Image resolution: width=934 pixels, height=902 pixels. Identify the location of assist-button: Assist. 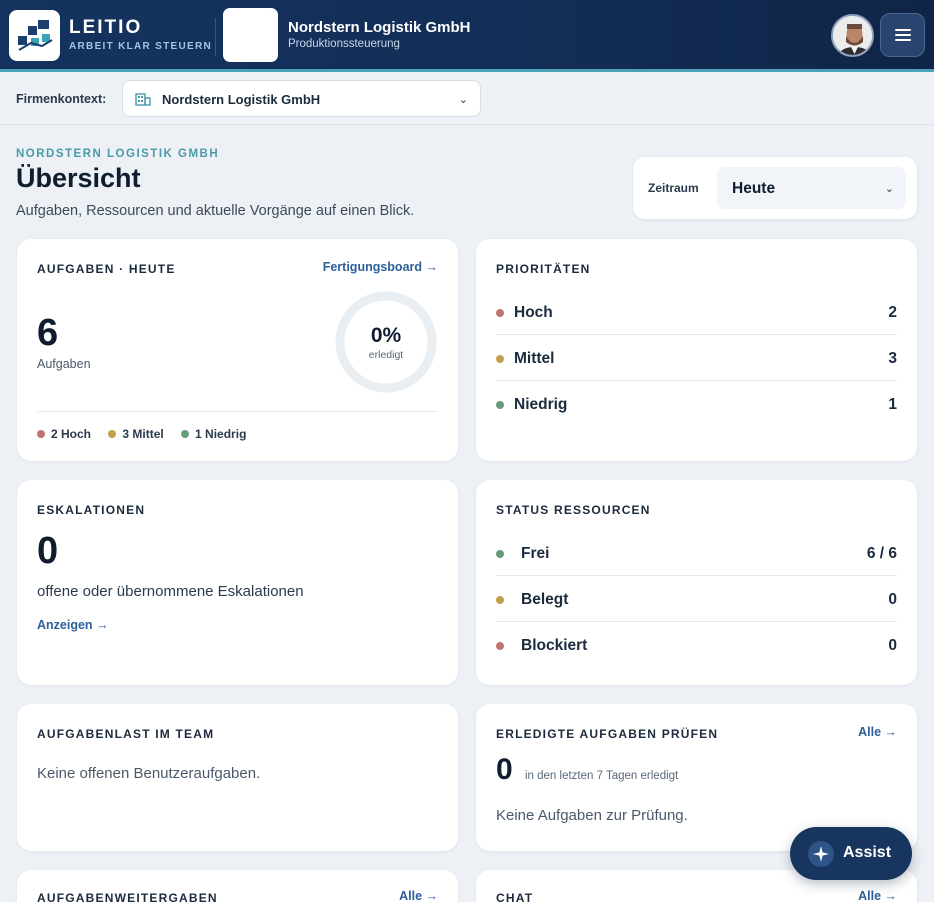
(851, 853).